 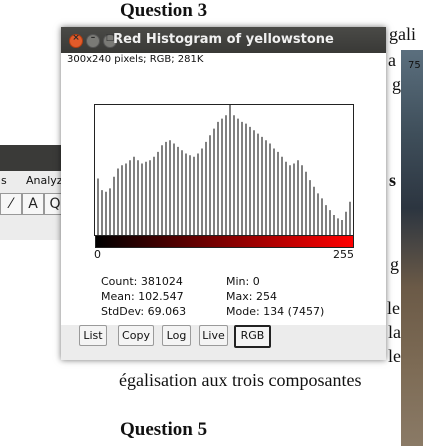 What do you see at coordinates (176, 335) in the screenshot?
I see `log-button: Log` at bounding box center [176, 335].